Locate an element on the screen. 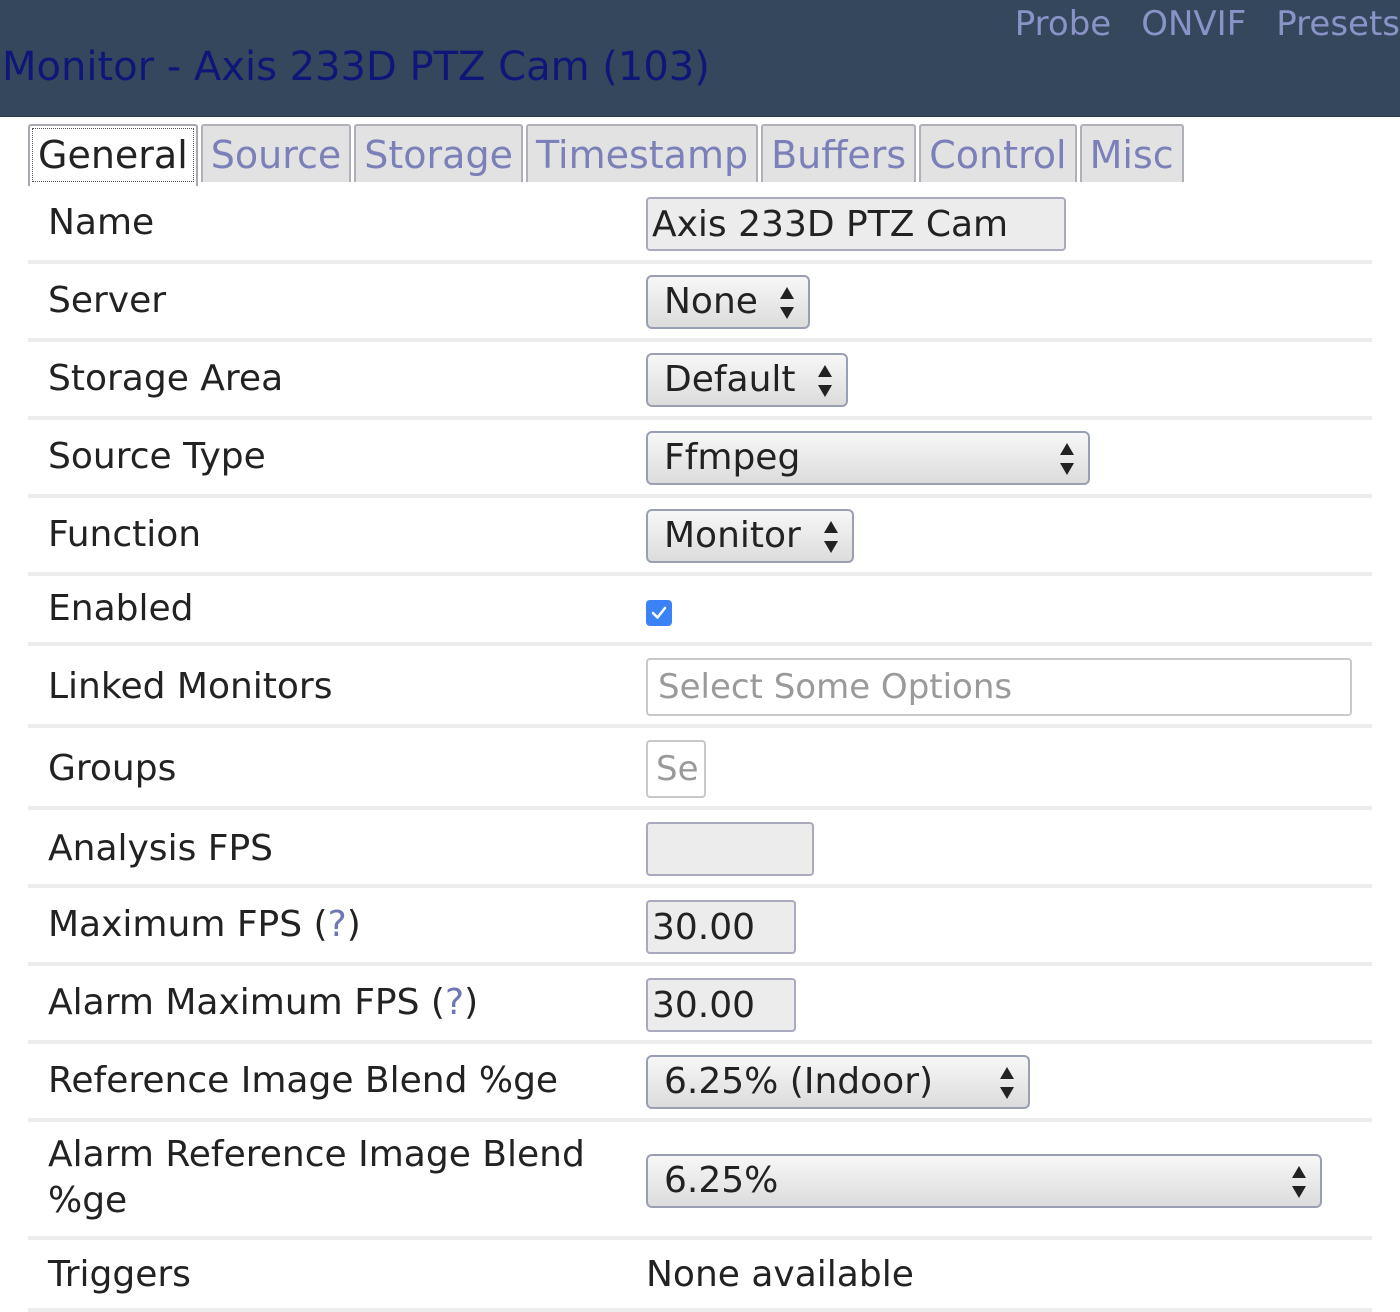 Image resolution: width=1400 pixels, height=1312 pixels. server-select-value: None is located at coordinates (711, 301).